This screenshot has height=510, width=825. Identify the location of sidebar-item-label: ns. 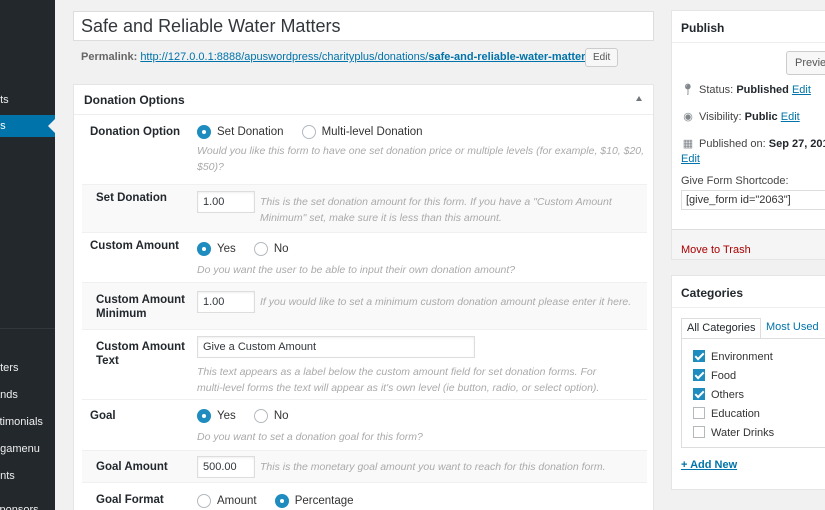
(3, 126).